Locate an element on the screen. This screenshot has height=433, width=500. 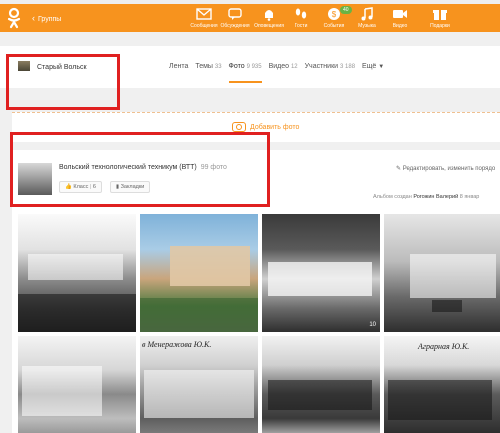
edit-album-link: ✎ Редактировать, изменить порядо is located at coordinates (445, 168).